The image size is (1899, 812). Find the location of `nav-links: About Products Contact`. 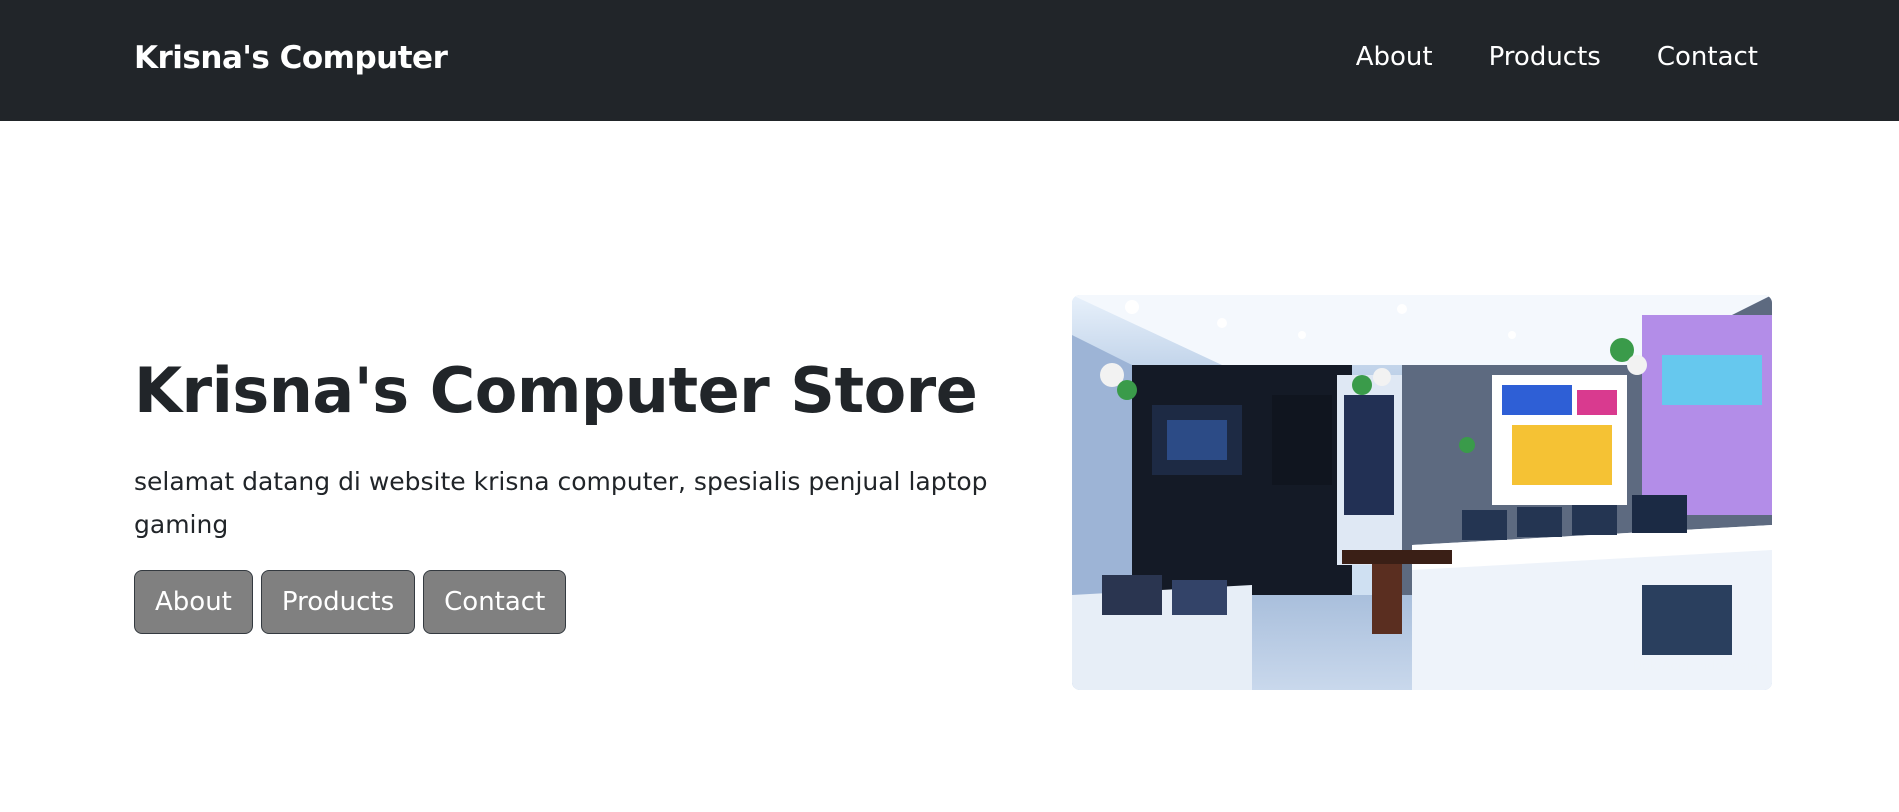

nav-links: About Products Contact is located at coordinates (1557, 57).